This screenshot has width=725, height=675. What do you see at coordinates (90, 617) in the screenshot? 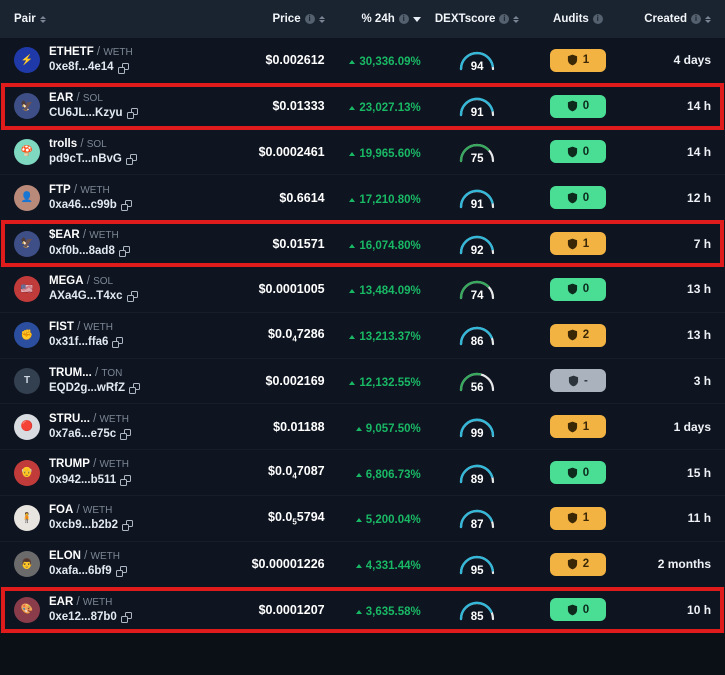
I see `pair-address: 0xe12...87b0` at bounding box center [90, 617].